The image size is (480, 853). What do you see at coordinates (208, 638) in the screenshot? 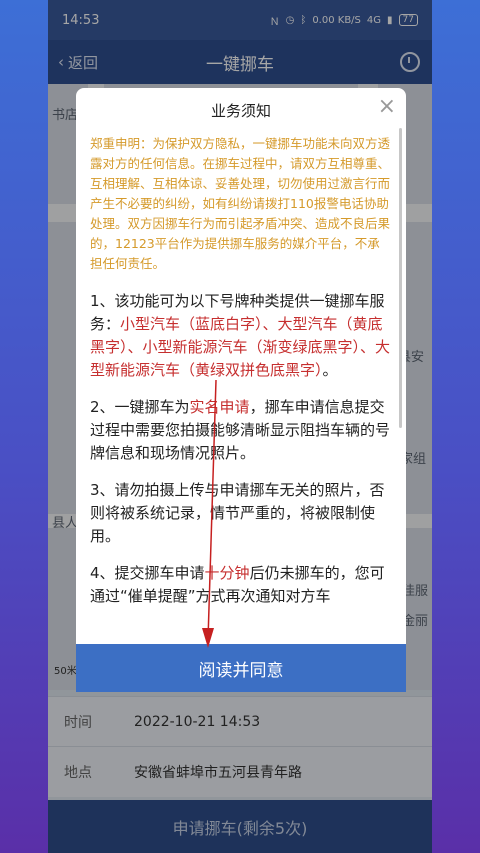
I see `arrow-head` at bounding box center [208, 638].